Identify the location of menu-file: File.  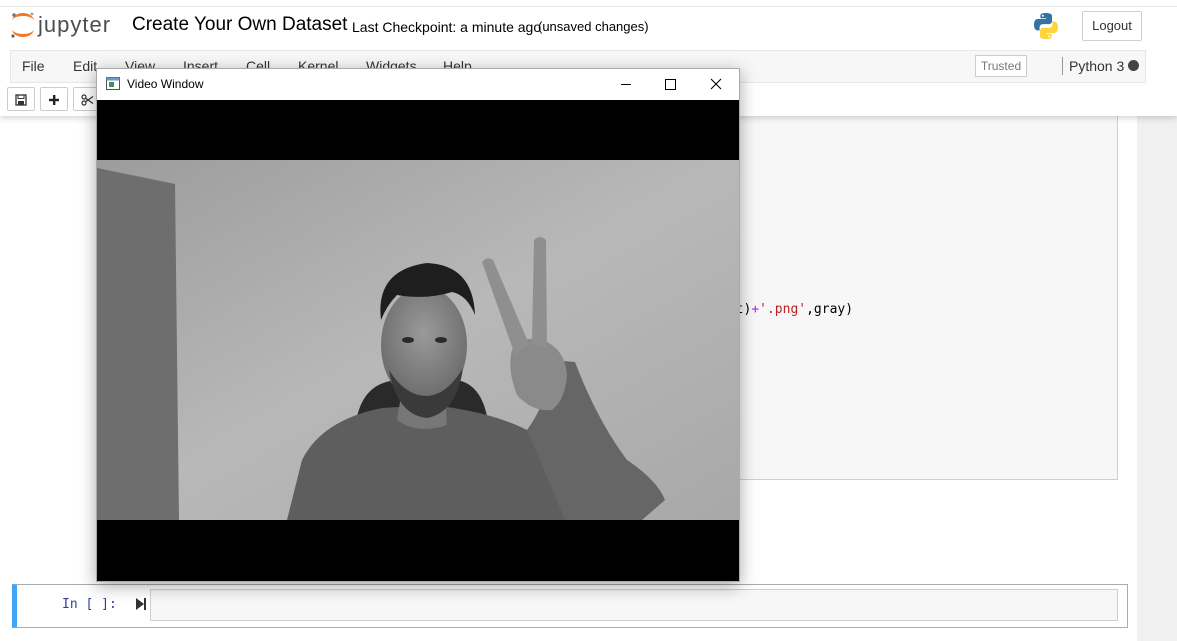
(33, 66).